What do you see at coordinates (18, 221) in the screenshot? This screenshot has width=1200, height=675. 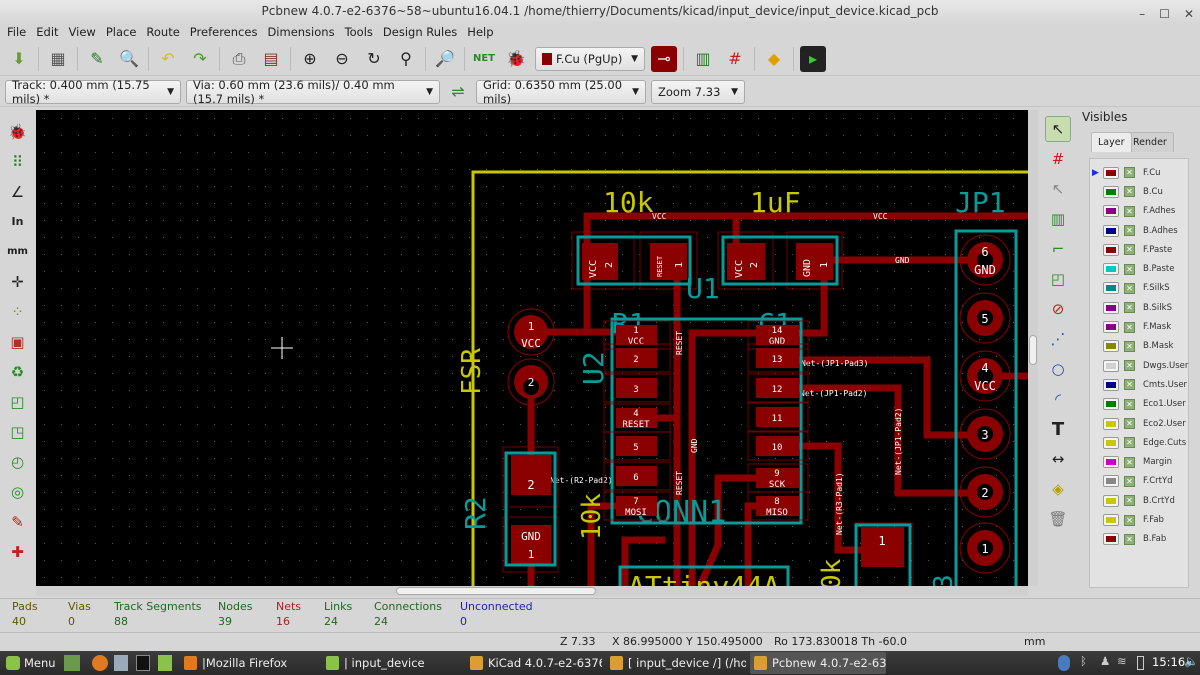 I see `units-inch-icon: In` at bounding box center [18, 221].